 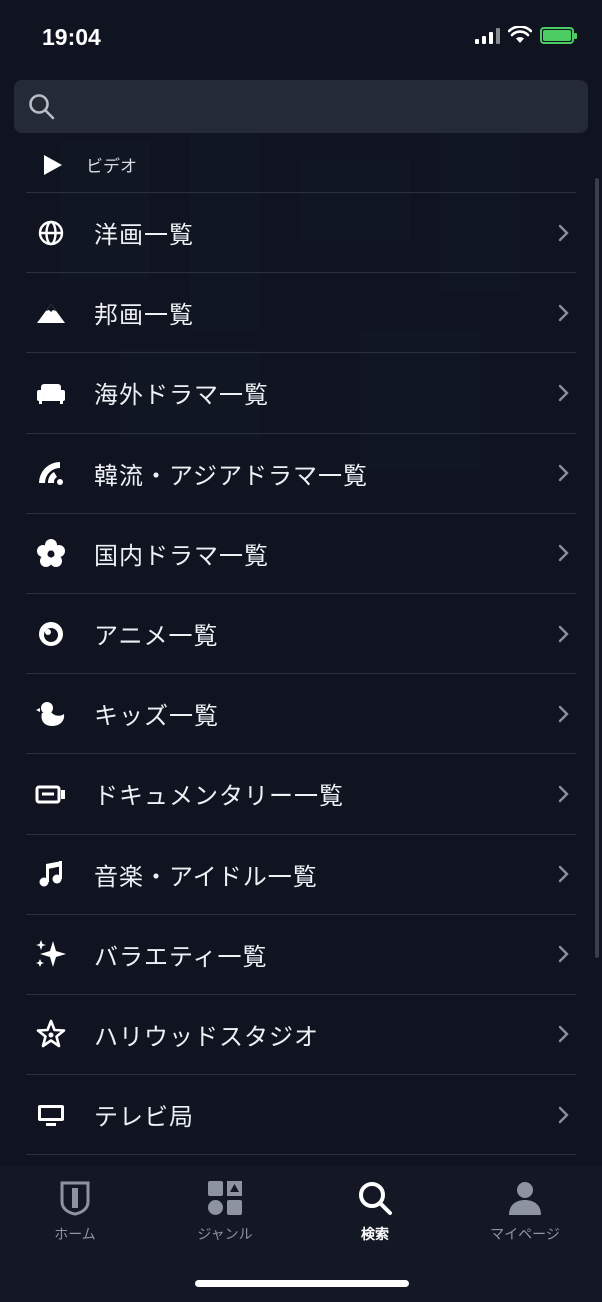 What do you see at coordinates (51, 794) in the screenshot?
I see `camera-icon` at bounding box center [51, 794].